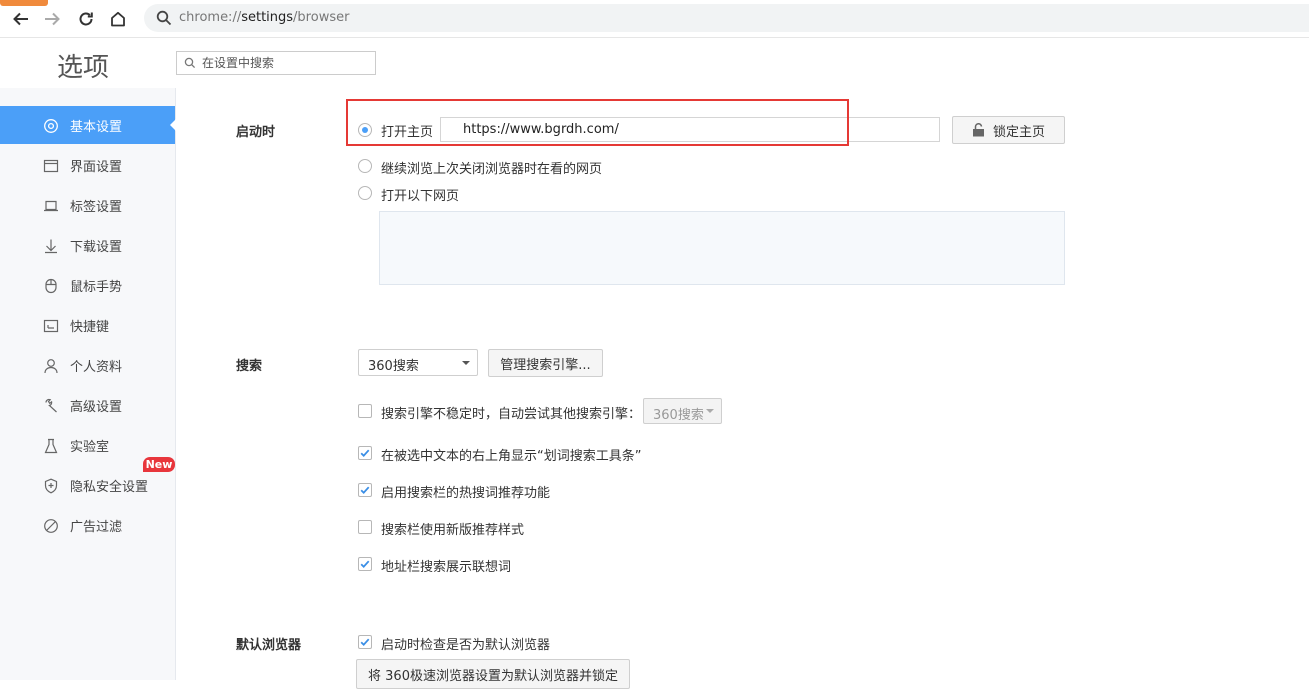 This screenshot has height=689, width=1309. Describe the element at coordinates (51, 486) in the screenshot. I see `shield-icon` at that location.